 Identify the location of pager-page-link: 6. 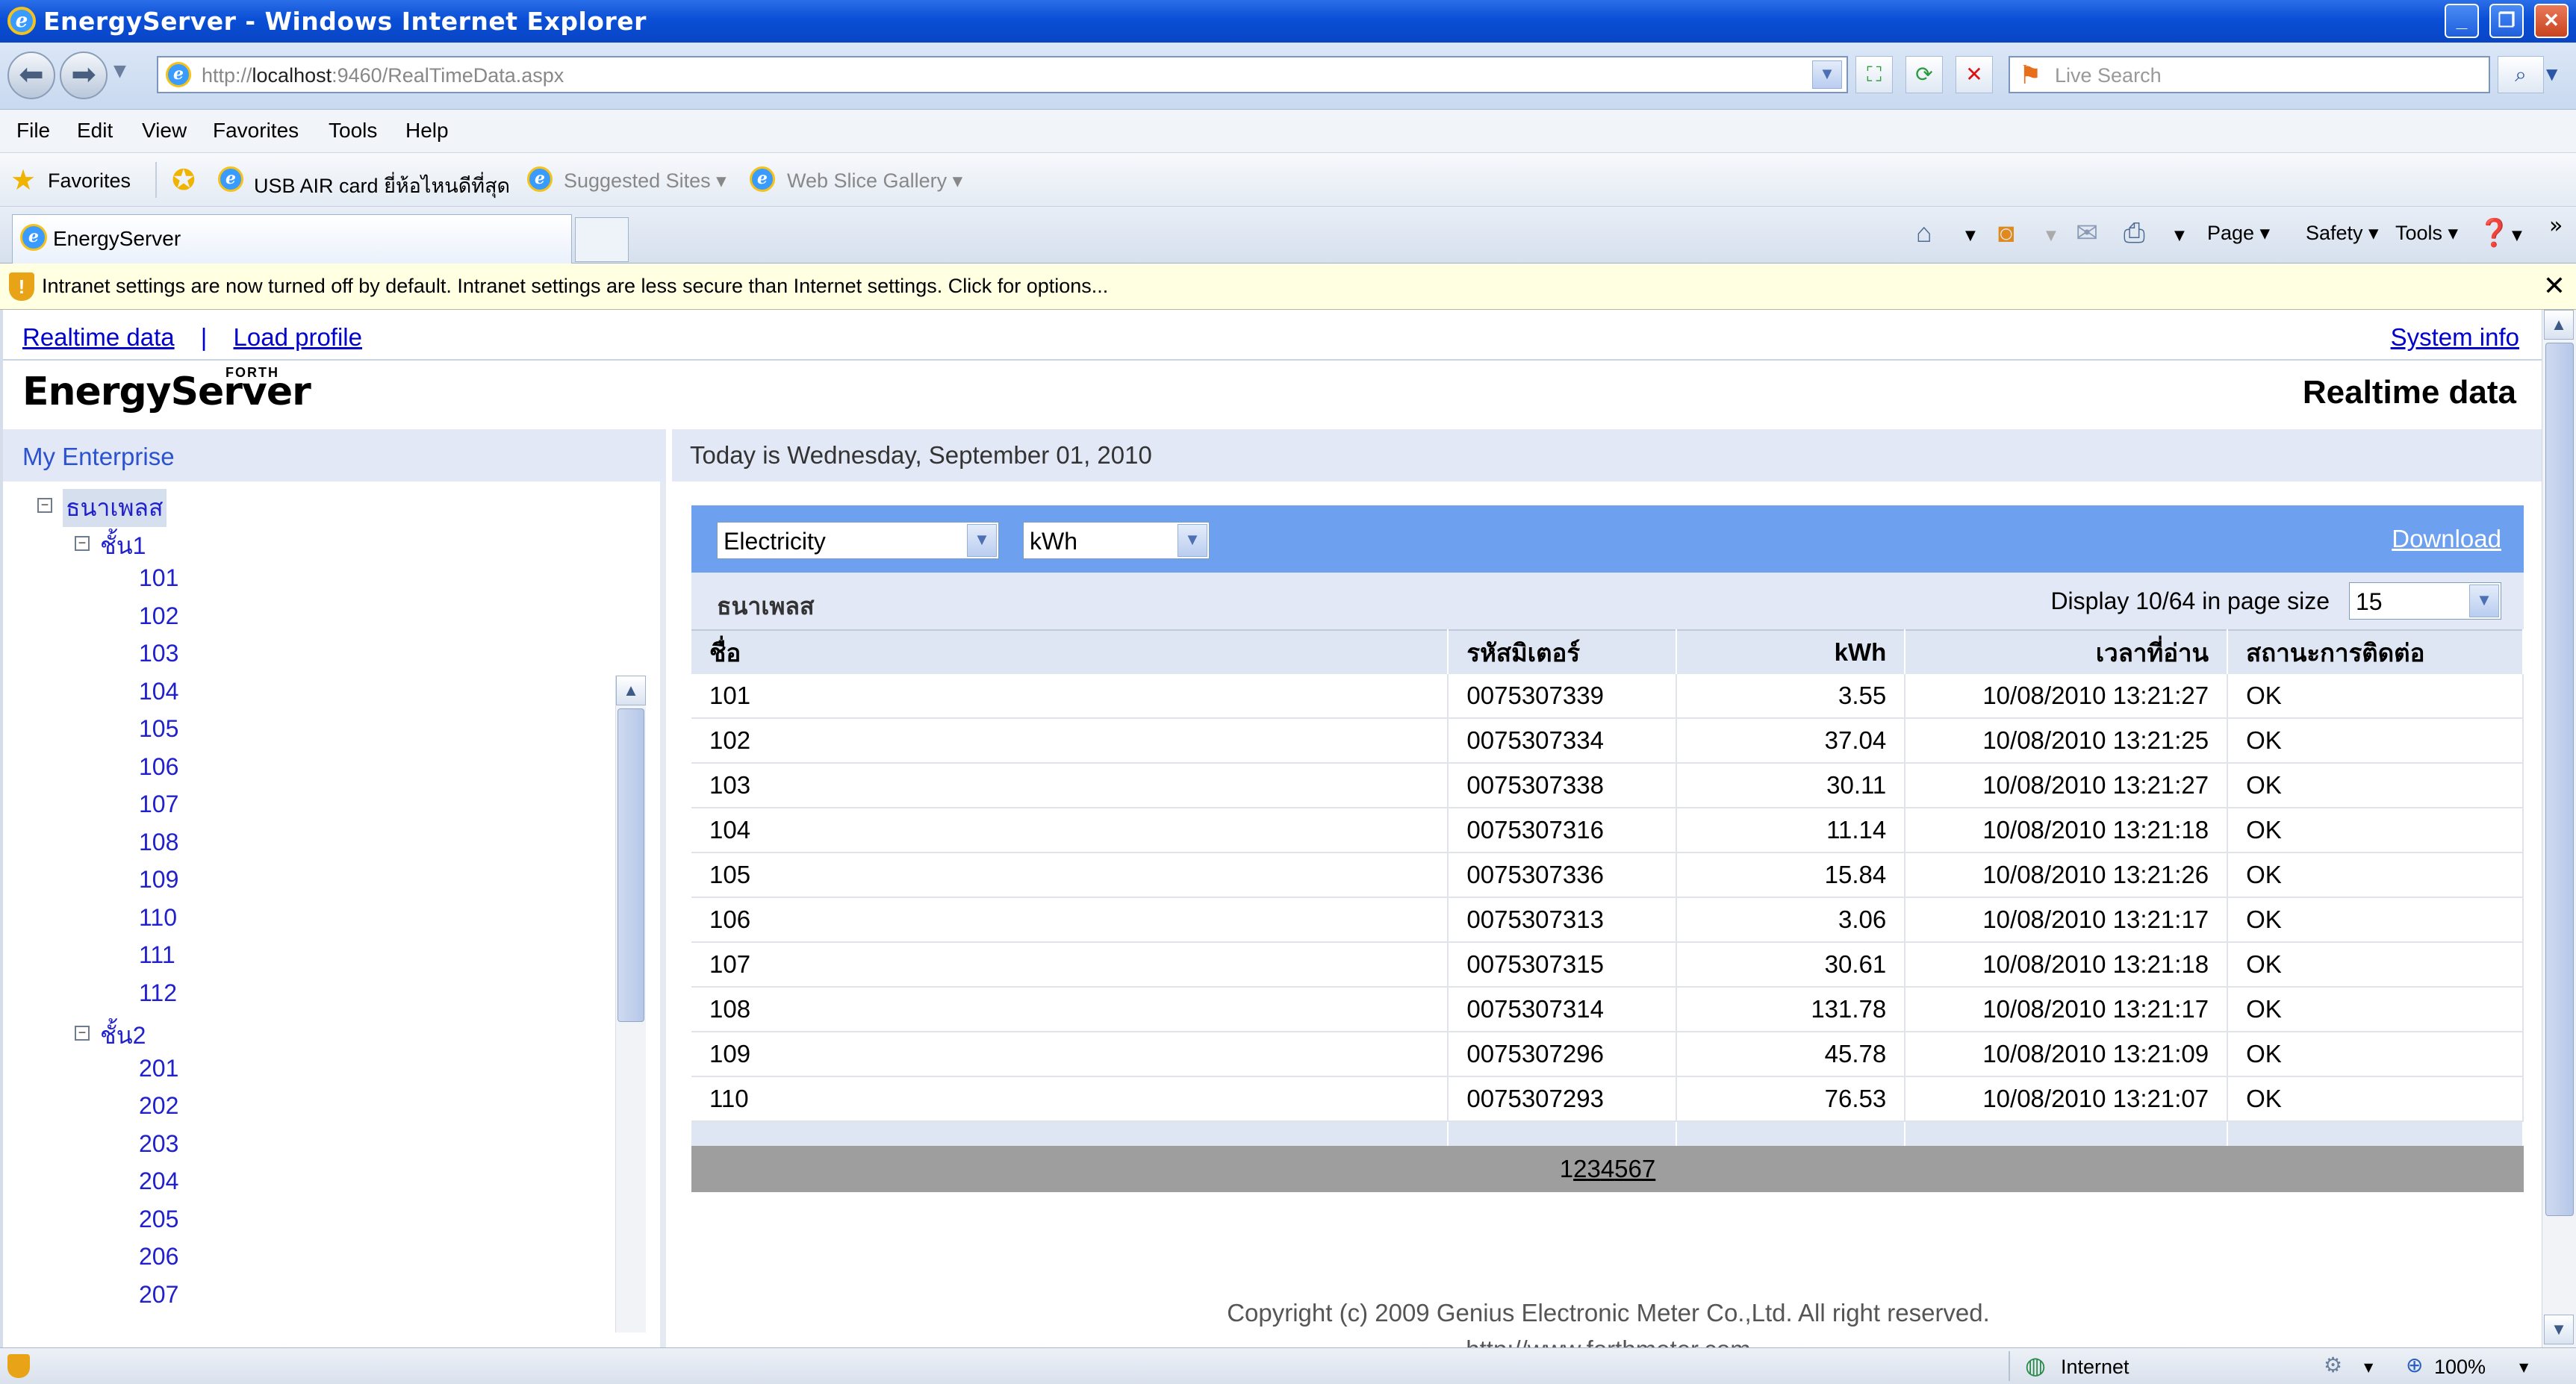
(1635, 1168).